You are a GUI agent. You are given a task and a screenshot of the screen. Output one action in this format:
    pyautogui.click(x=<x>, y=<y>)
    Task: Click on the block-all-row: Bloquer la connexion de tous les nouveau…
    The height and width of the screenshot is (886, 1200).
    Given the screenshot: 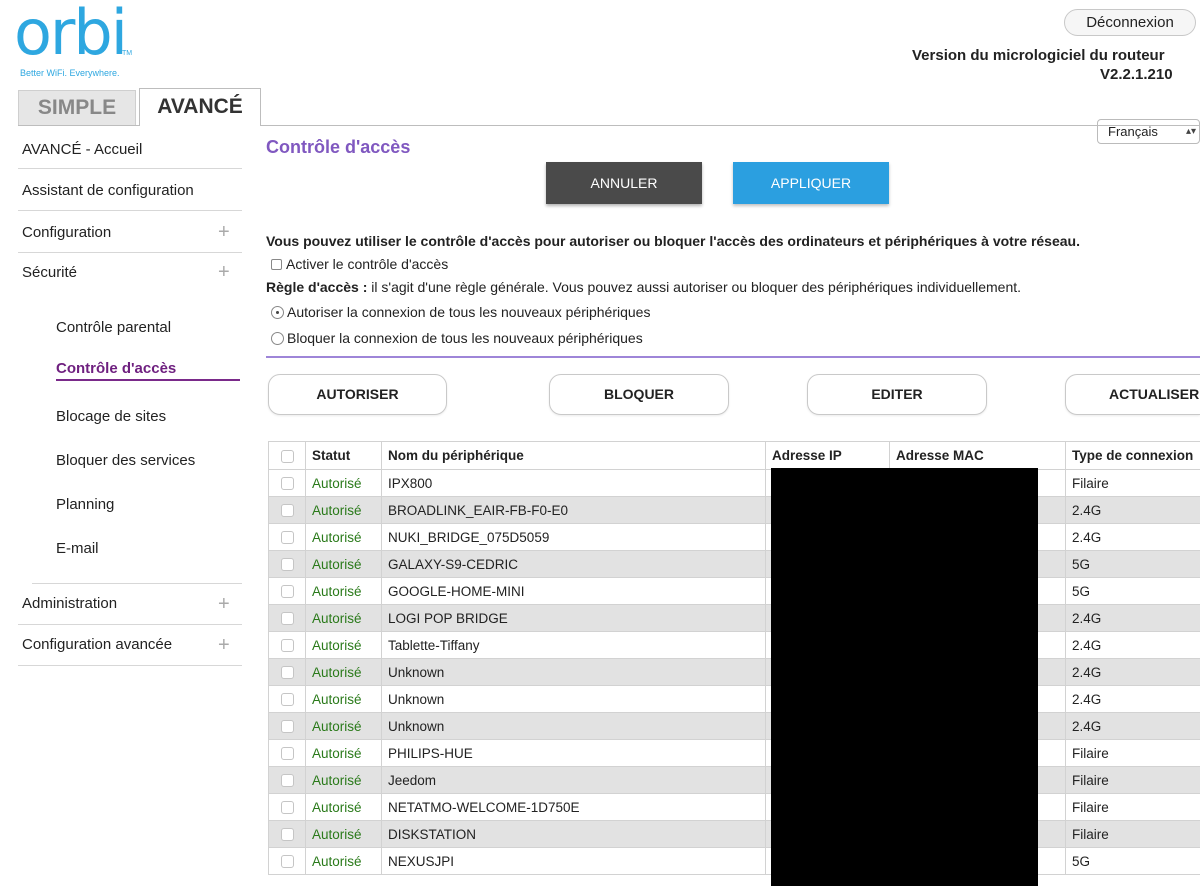 What is the action you would take?
    pyautogui.click(x=457, y=338)
    